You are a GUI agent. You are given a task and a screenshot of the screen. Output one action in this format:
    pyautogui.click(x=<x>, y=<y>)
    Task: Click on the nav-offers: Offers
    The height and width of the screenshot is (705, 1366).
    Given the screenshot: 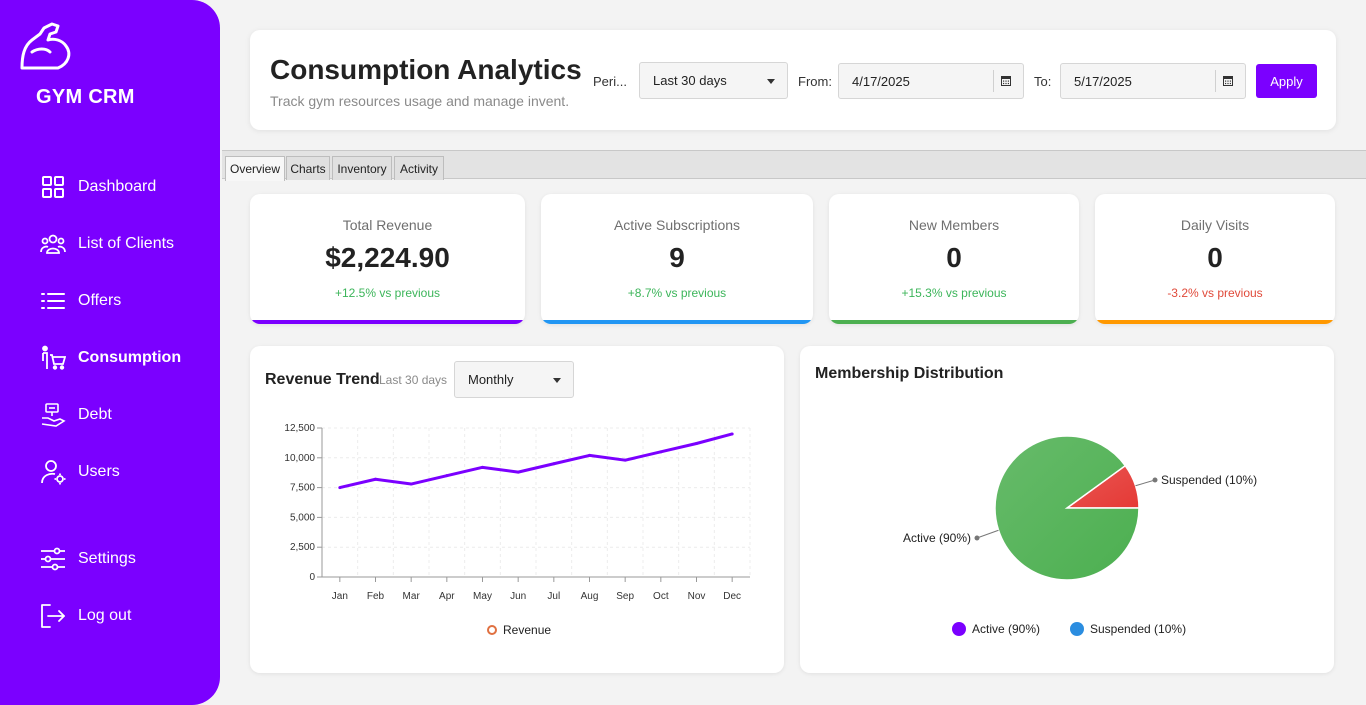 What is the action you would take?
    pyautogui.click(x=80, y=301)
    